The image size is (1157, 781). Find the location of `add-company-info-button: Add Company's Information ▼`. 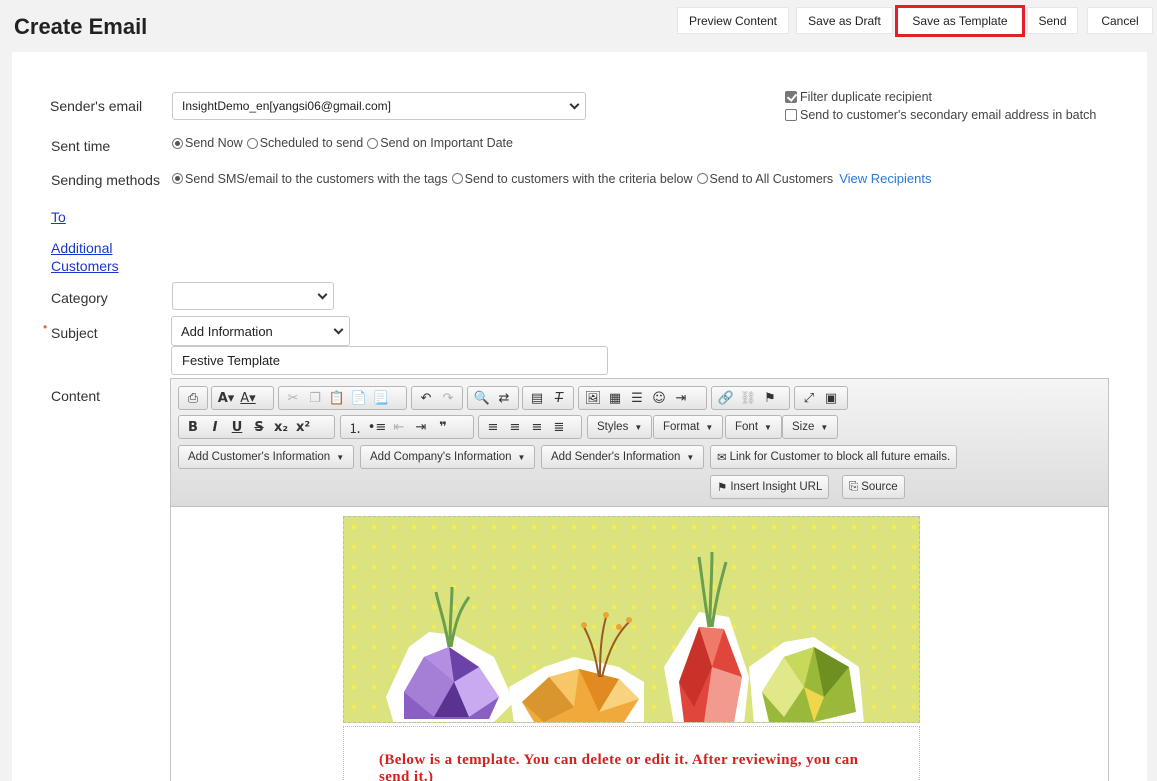

add-company-info-button: Add Company's Information ▼ is located at coordinates (448, 457).